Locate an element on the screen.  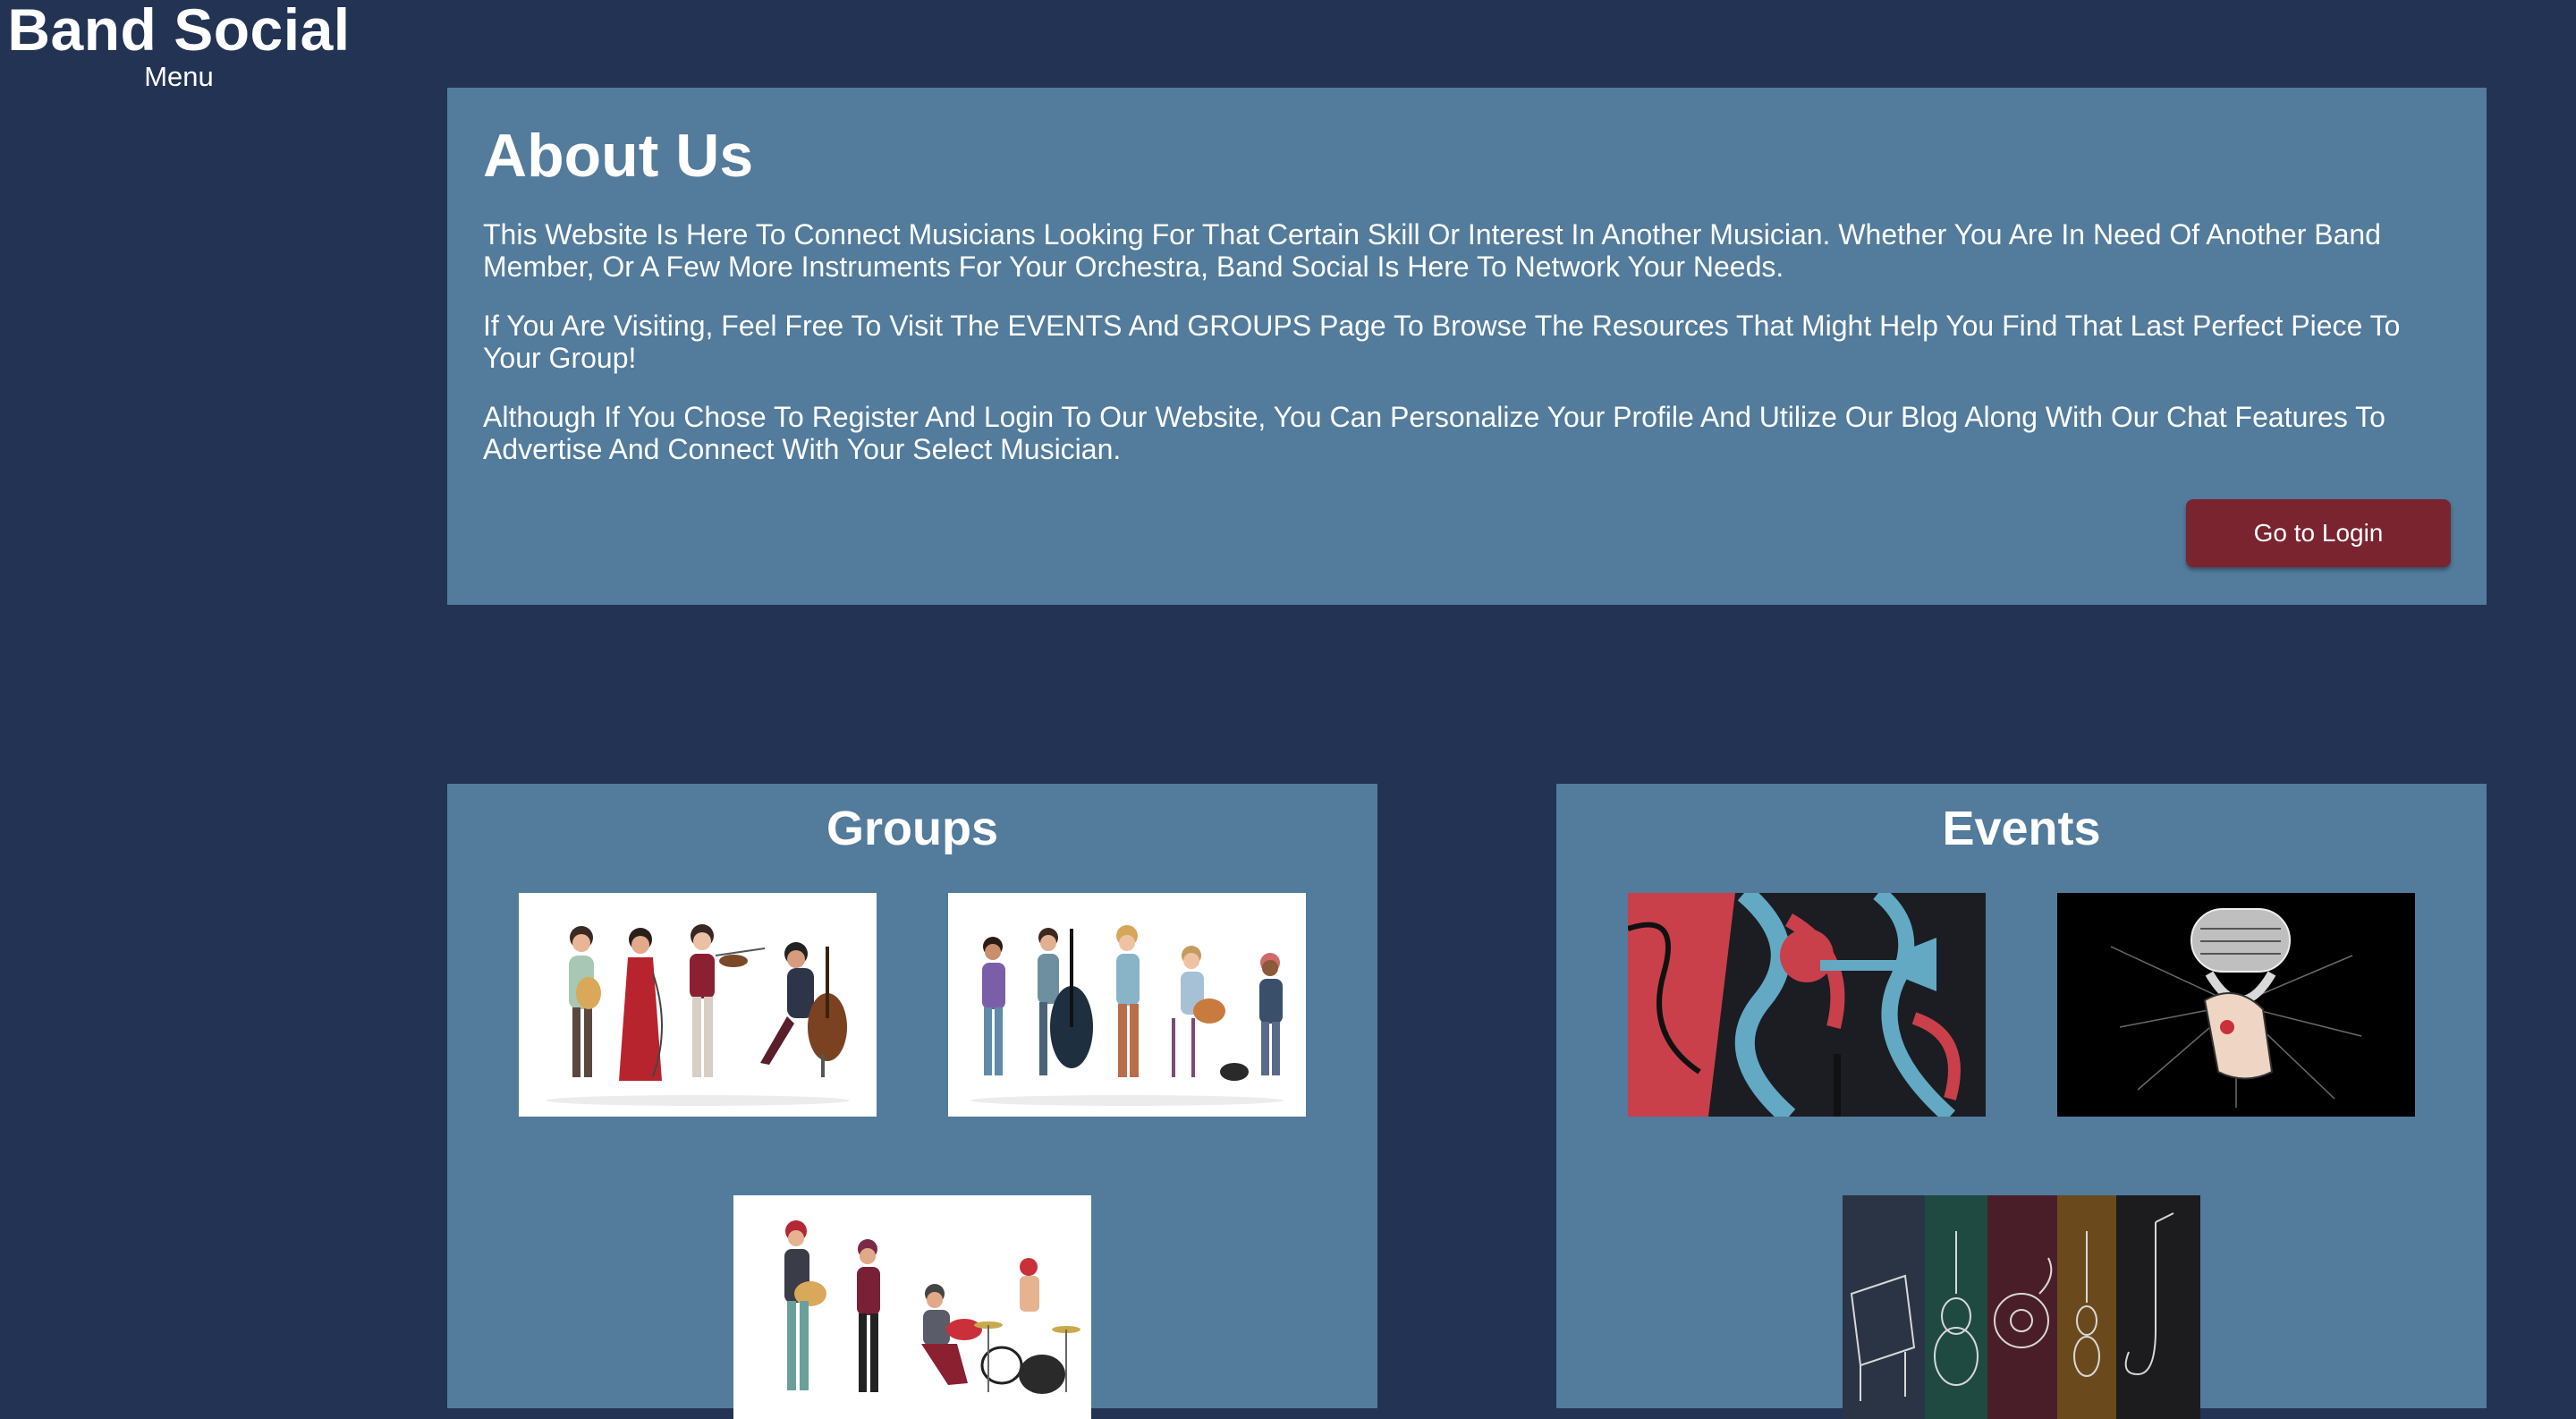
event-image-microphone is located at coordinates (2236, 1005).